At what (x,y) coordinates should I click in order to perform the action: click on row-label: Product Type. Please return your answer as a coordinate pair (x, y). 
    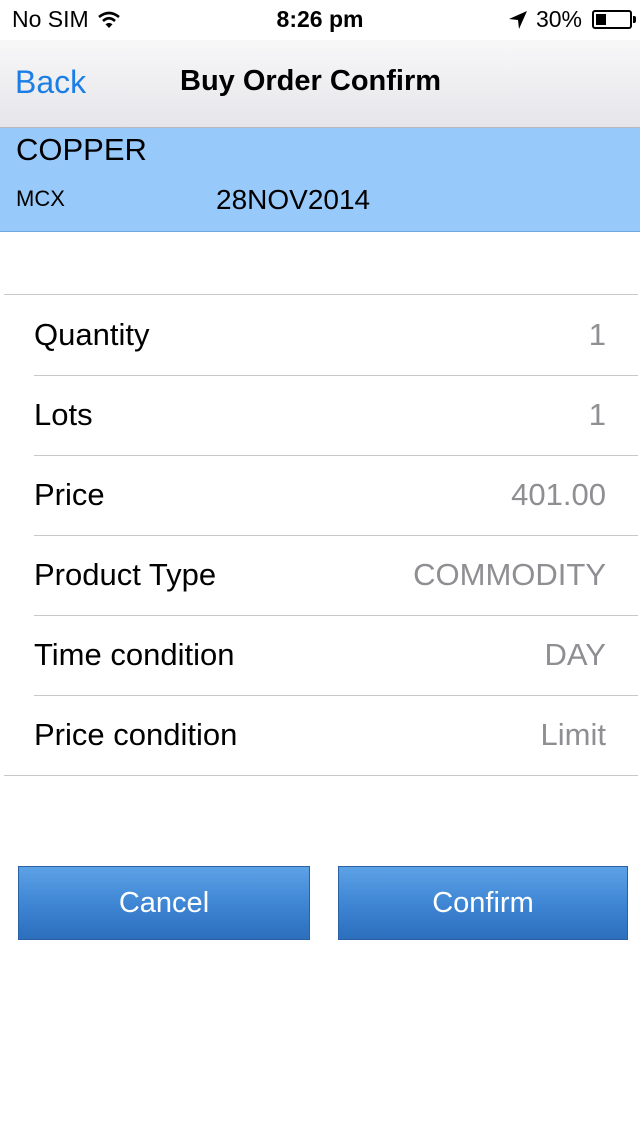
    Looking at the image, I should click on (125, 574).